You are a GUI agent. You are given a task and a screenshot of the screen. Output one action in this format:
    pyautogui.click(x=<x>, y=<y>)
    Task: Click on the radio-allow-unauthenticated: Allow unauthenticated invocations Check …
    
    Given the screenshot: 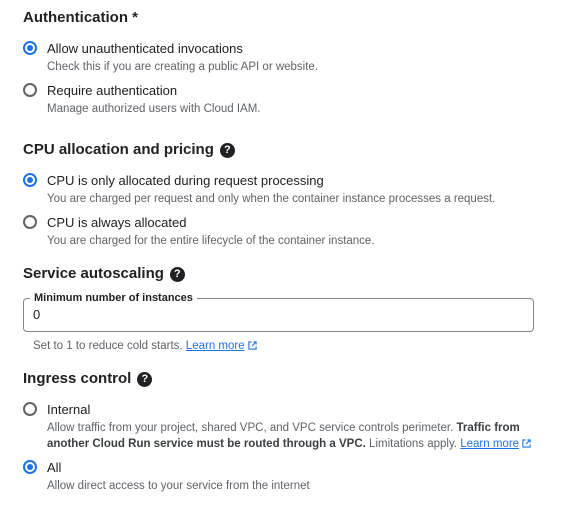 What is the action you would take?
    pyautogui.click(x=170, y=57)
    